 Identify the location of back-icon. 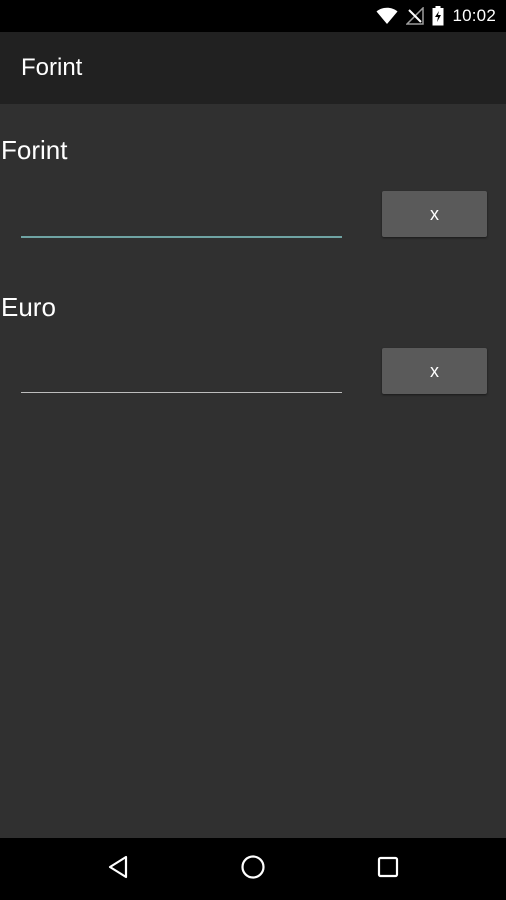
(118, 869).